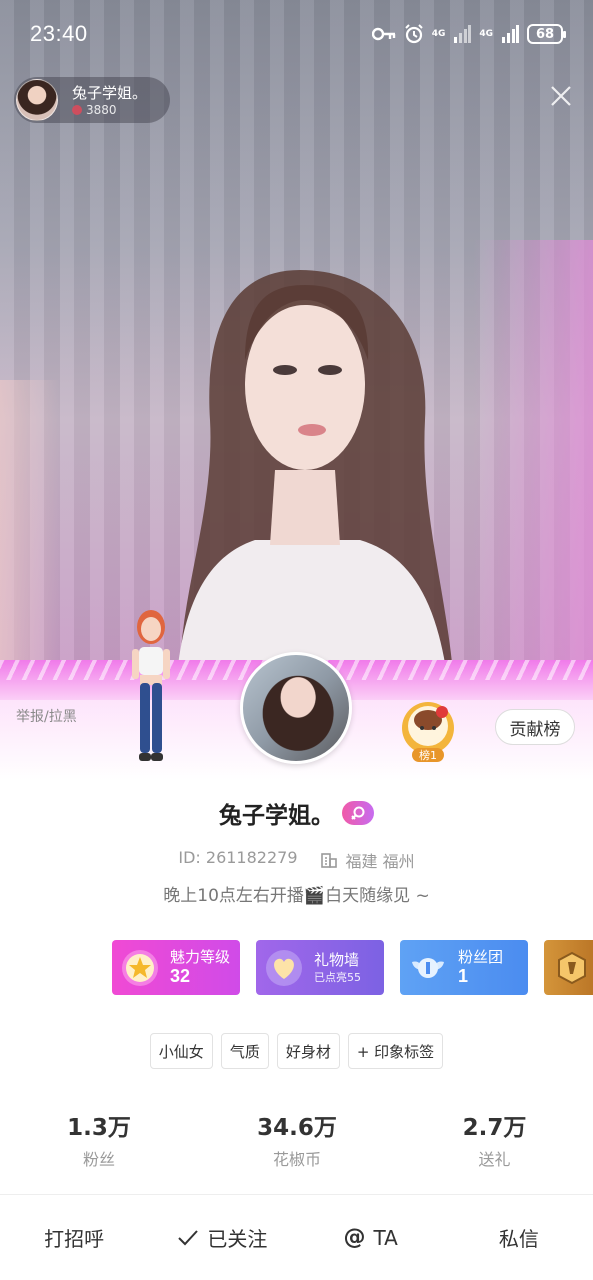 This screenshot has height=1280, width=593. I want to click on stat-gifts-sent: 2.7万 送礼, so click(494, 1139).